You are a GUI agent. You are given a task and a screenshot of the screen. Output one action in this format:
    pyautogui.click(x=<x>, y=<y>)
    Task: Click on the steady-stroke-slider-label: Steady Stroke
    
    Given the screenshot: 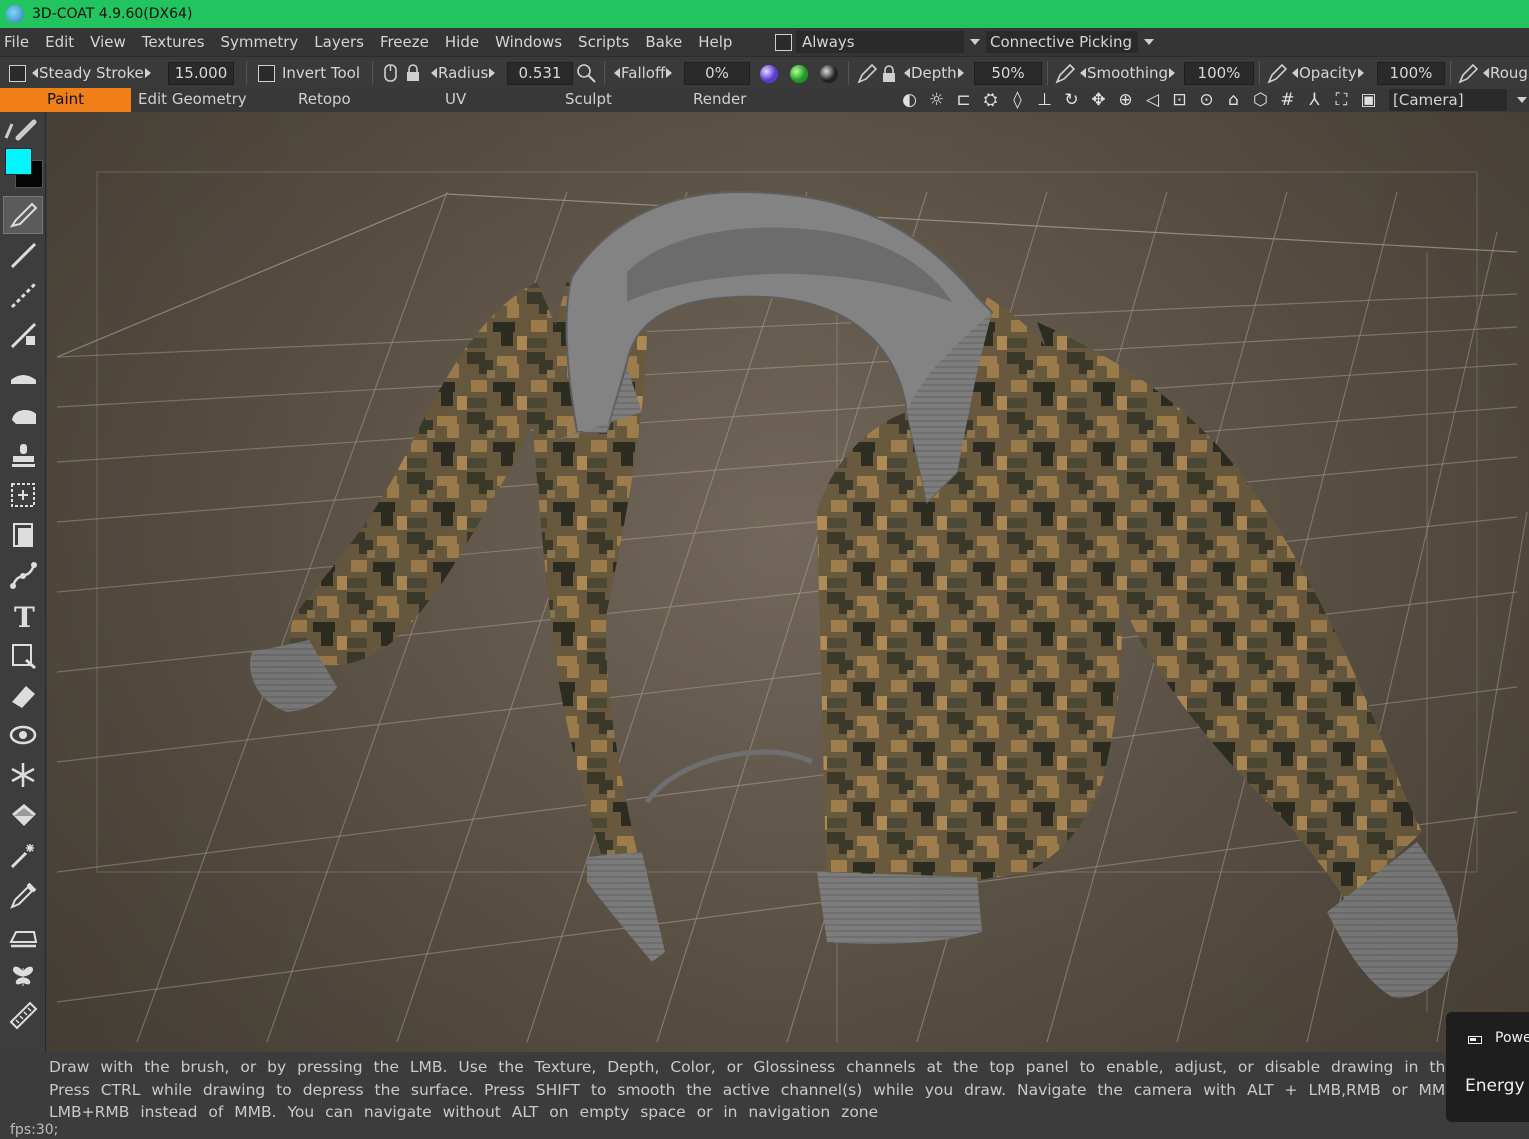 What is the action you would take?
    pyautogui.click(x=91, y=73)
    